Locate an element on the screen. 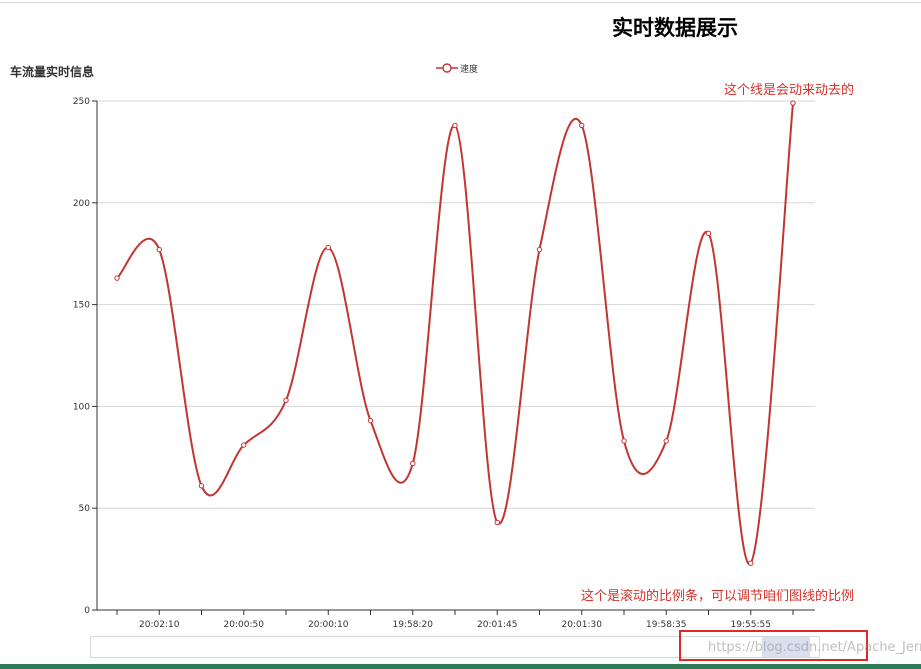  watermark: https://blog.csdn.net/Apache_Jerry is located at coordinates (814, 647).